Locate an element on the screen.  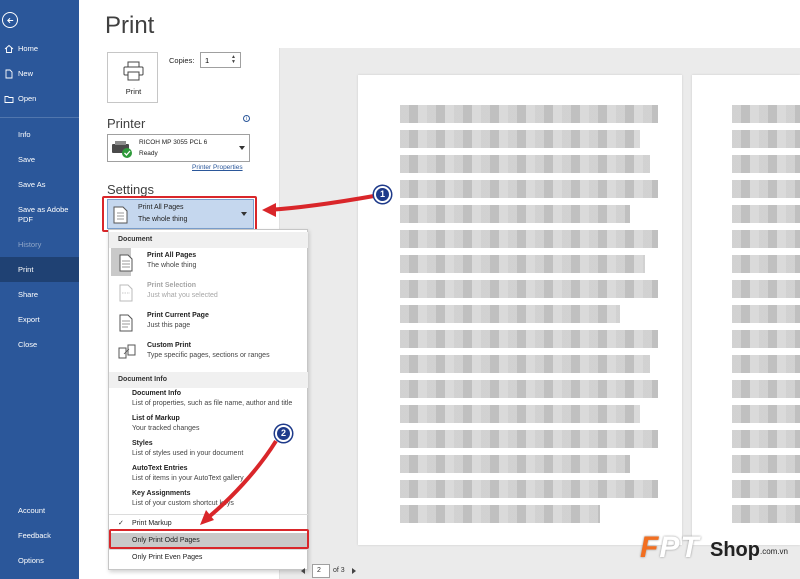
menu-item-desc: List of items in your AutoText gallery is located at coordinates (188, 478).